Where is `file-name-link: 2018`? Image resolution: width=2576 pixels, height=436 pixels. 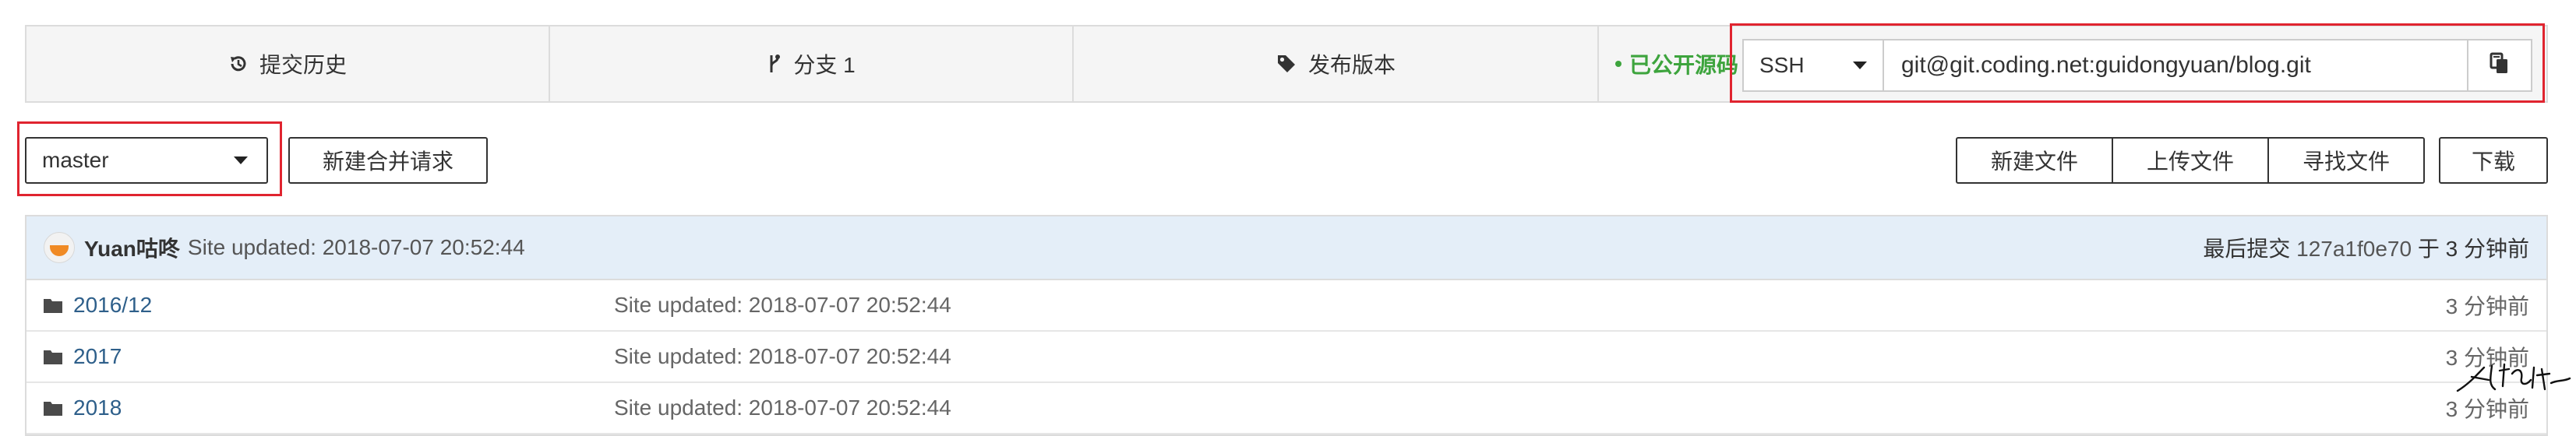 file-name-link: 2018 is located at coordinates (346, 408).